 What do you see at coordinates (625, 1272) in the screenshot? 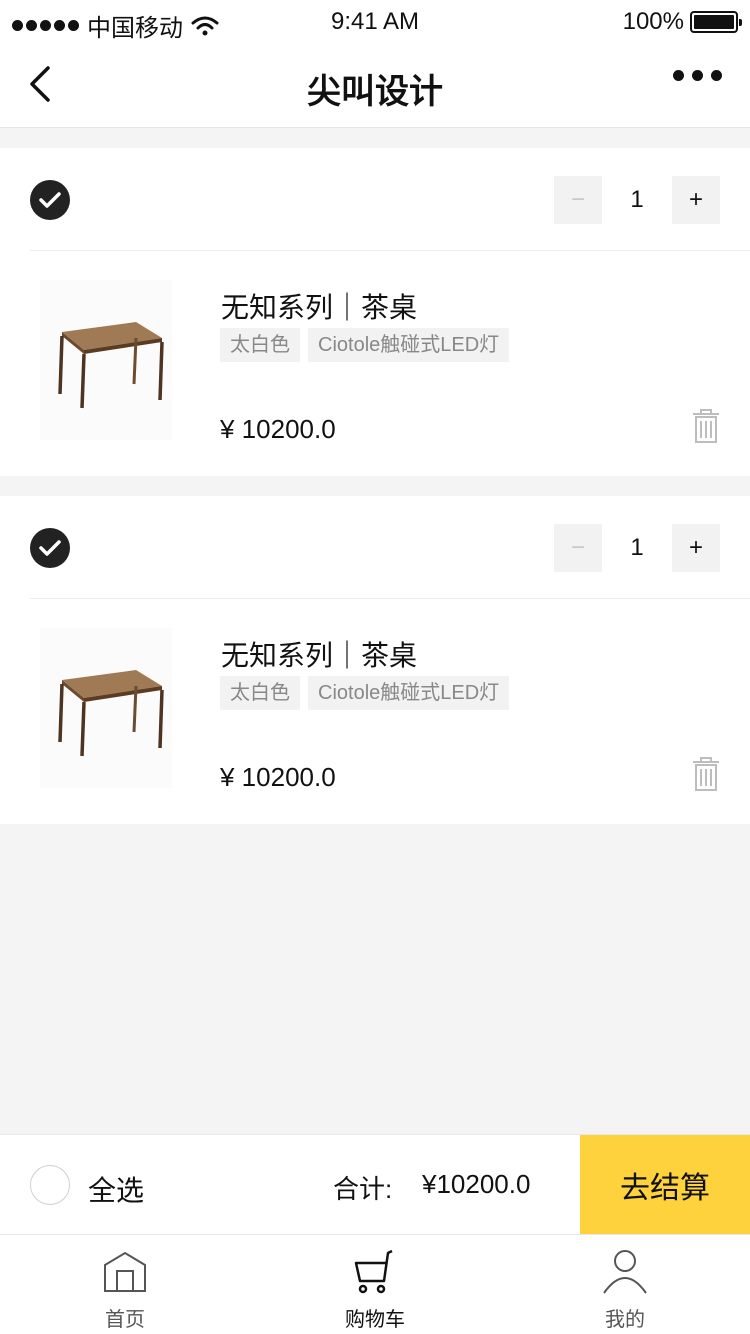
I see `user-icon` at bounding box center [625, 1272].